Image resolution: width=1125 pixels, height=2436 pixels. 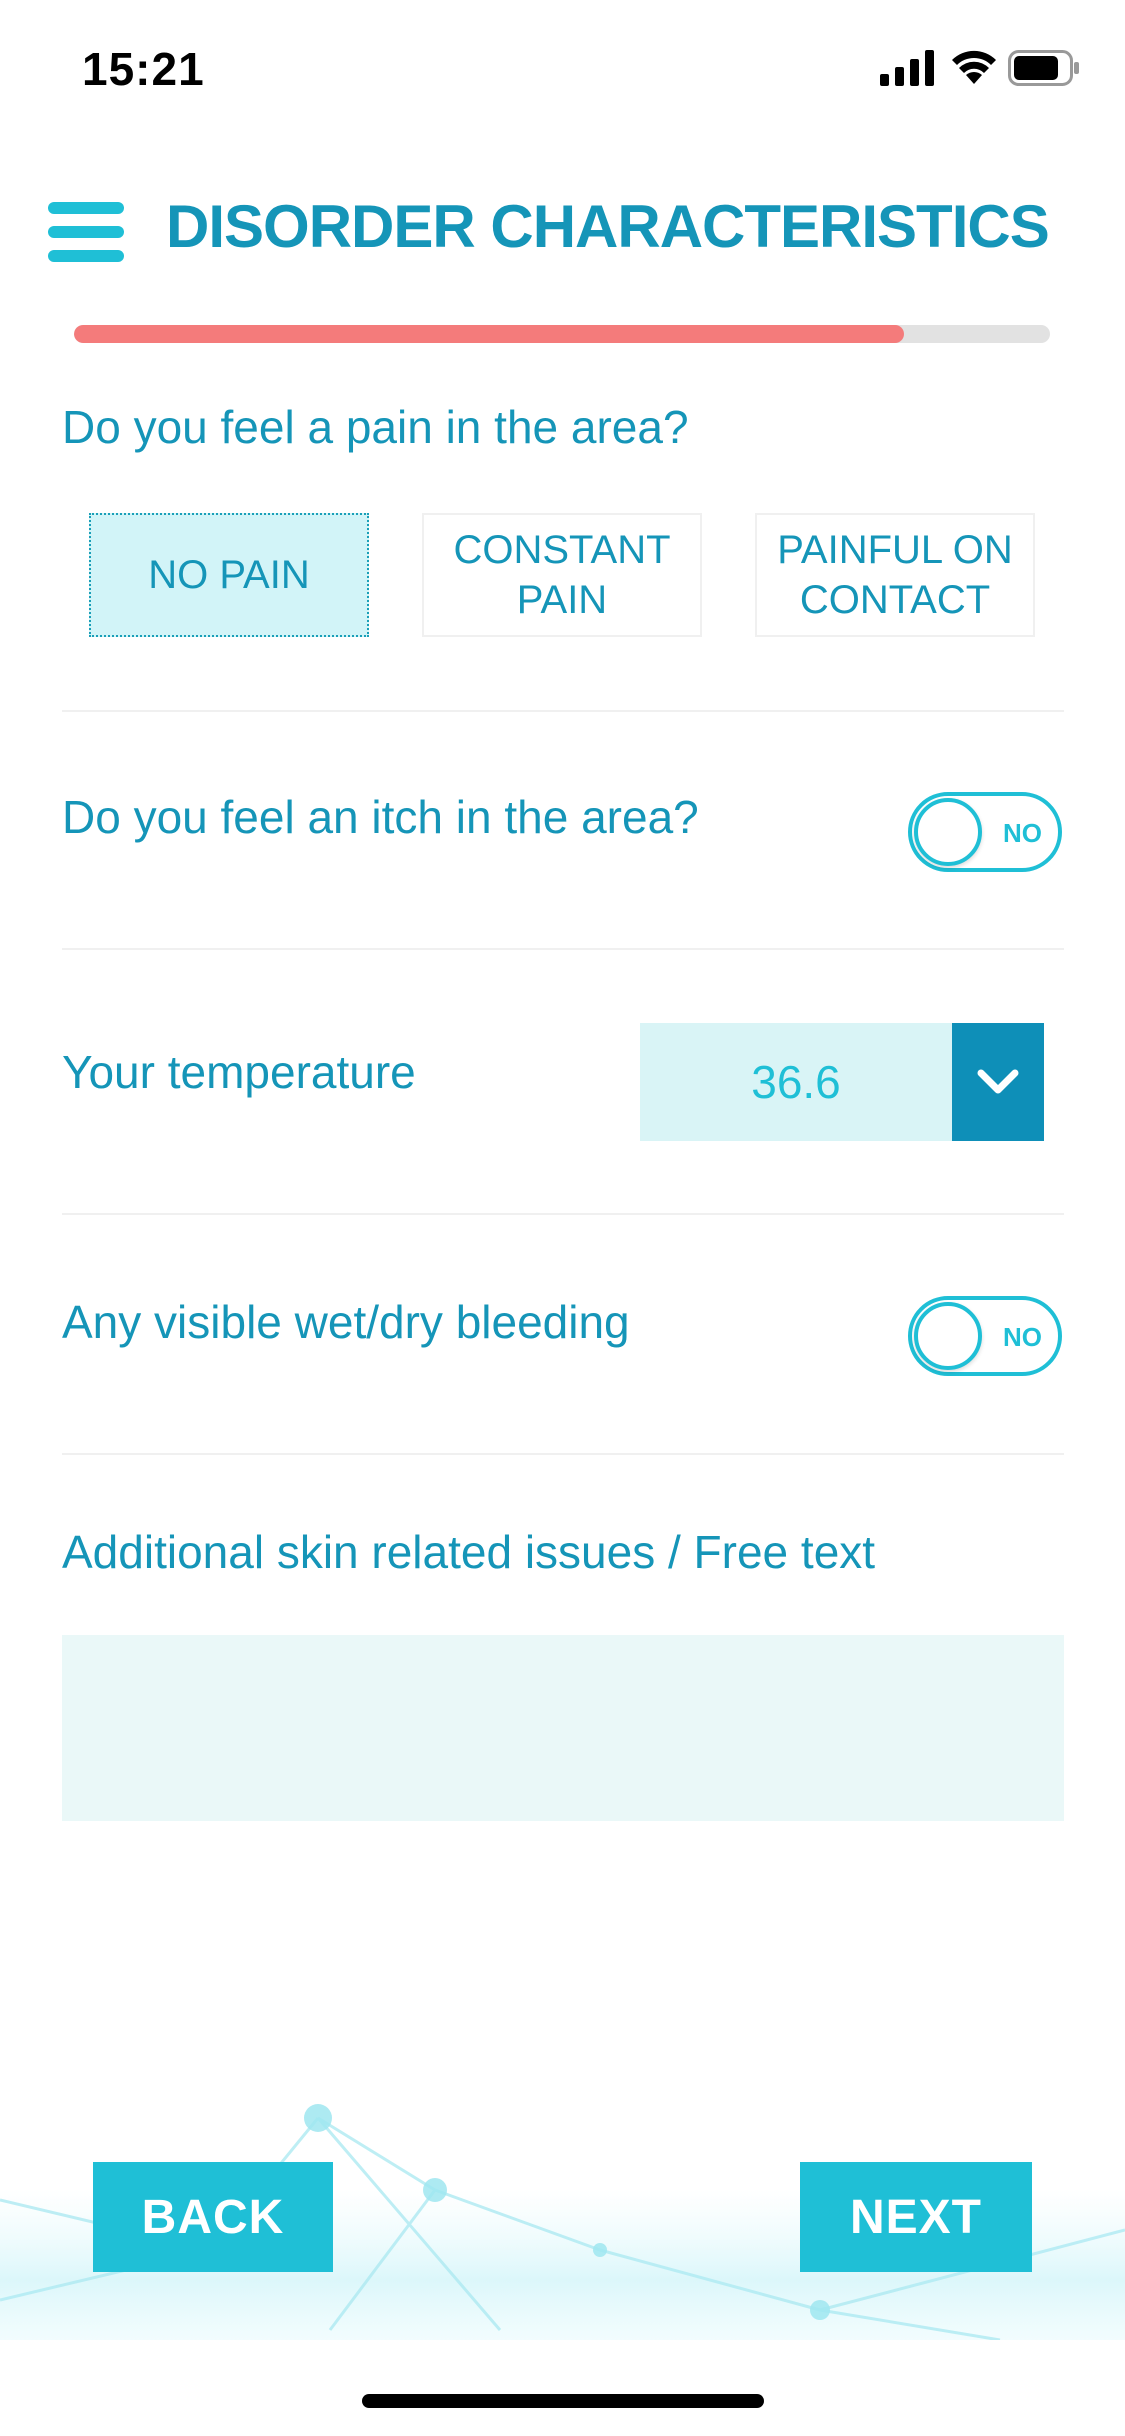 What do you see at coordinates (143, 69) in the screenshot?
I see `status-time: 15:21` at bounding box center [143, 69].